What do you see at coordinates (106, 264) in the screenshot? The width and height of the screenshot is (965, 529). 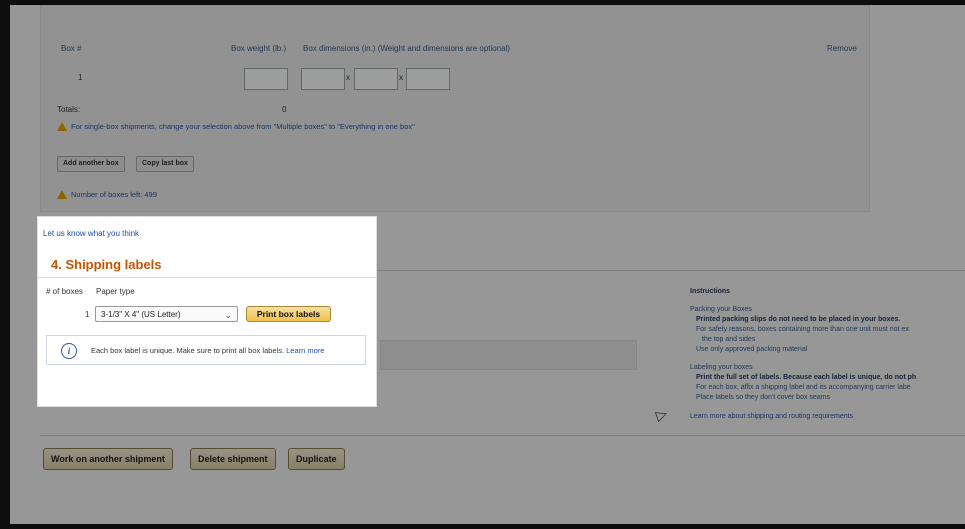 I see `shipping-labels-title: 4. Shipping labels` at bounding box center [106, 264].